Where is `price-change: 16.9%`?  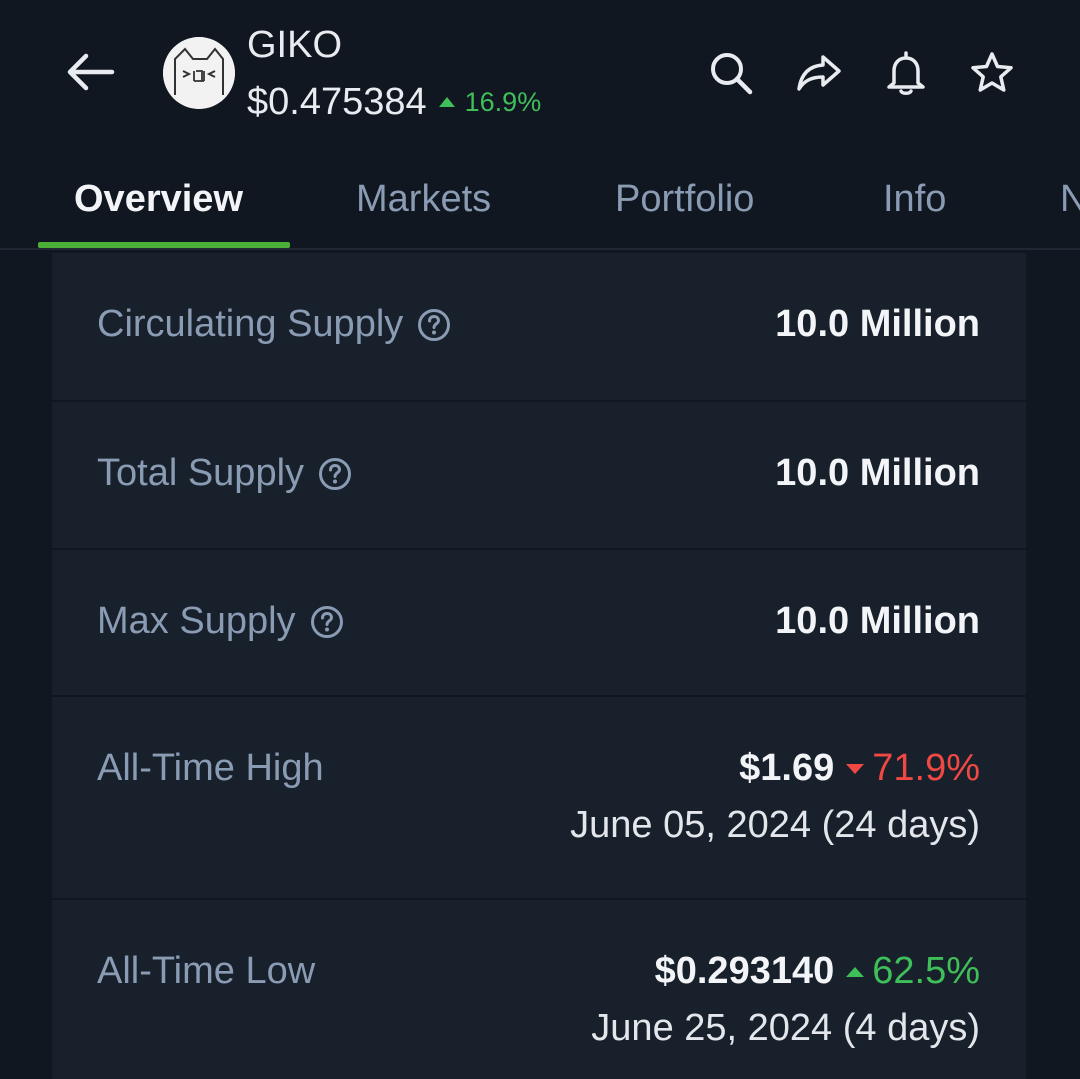
price-change: 16.9% is located at coordinates (490, 102).